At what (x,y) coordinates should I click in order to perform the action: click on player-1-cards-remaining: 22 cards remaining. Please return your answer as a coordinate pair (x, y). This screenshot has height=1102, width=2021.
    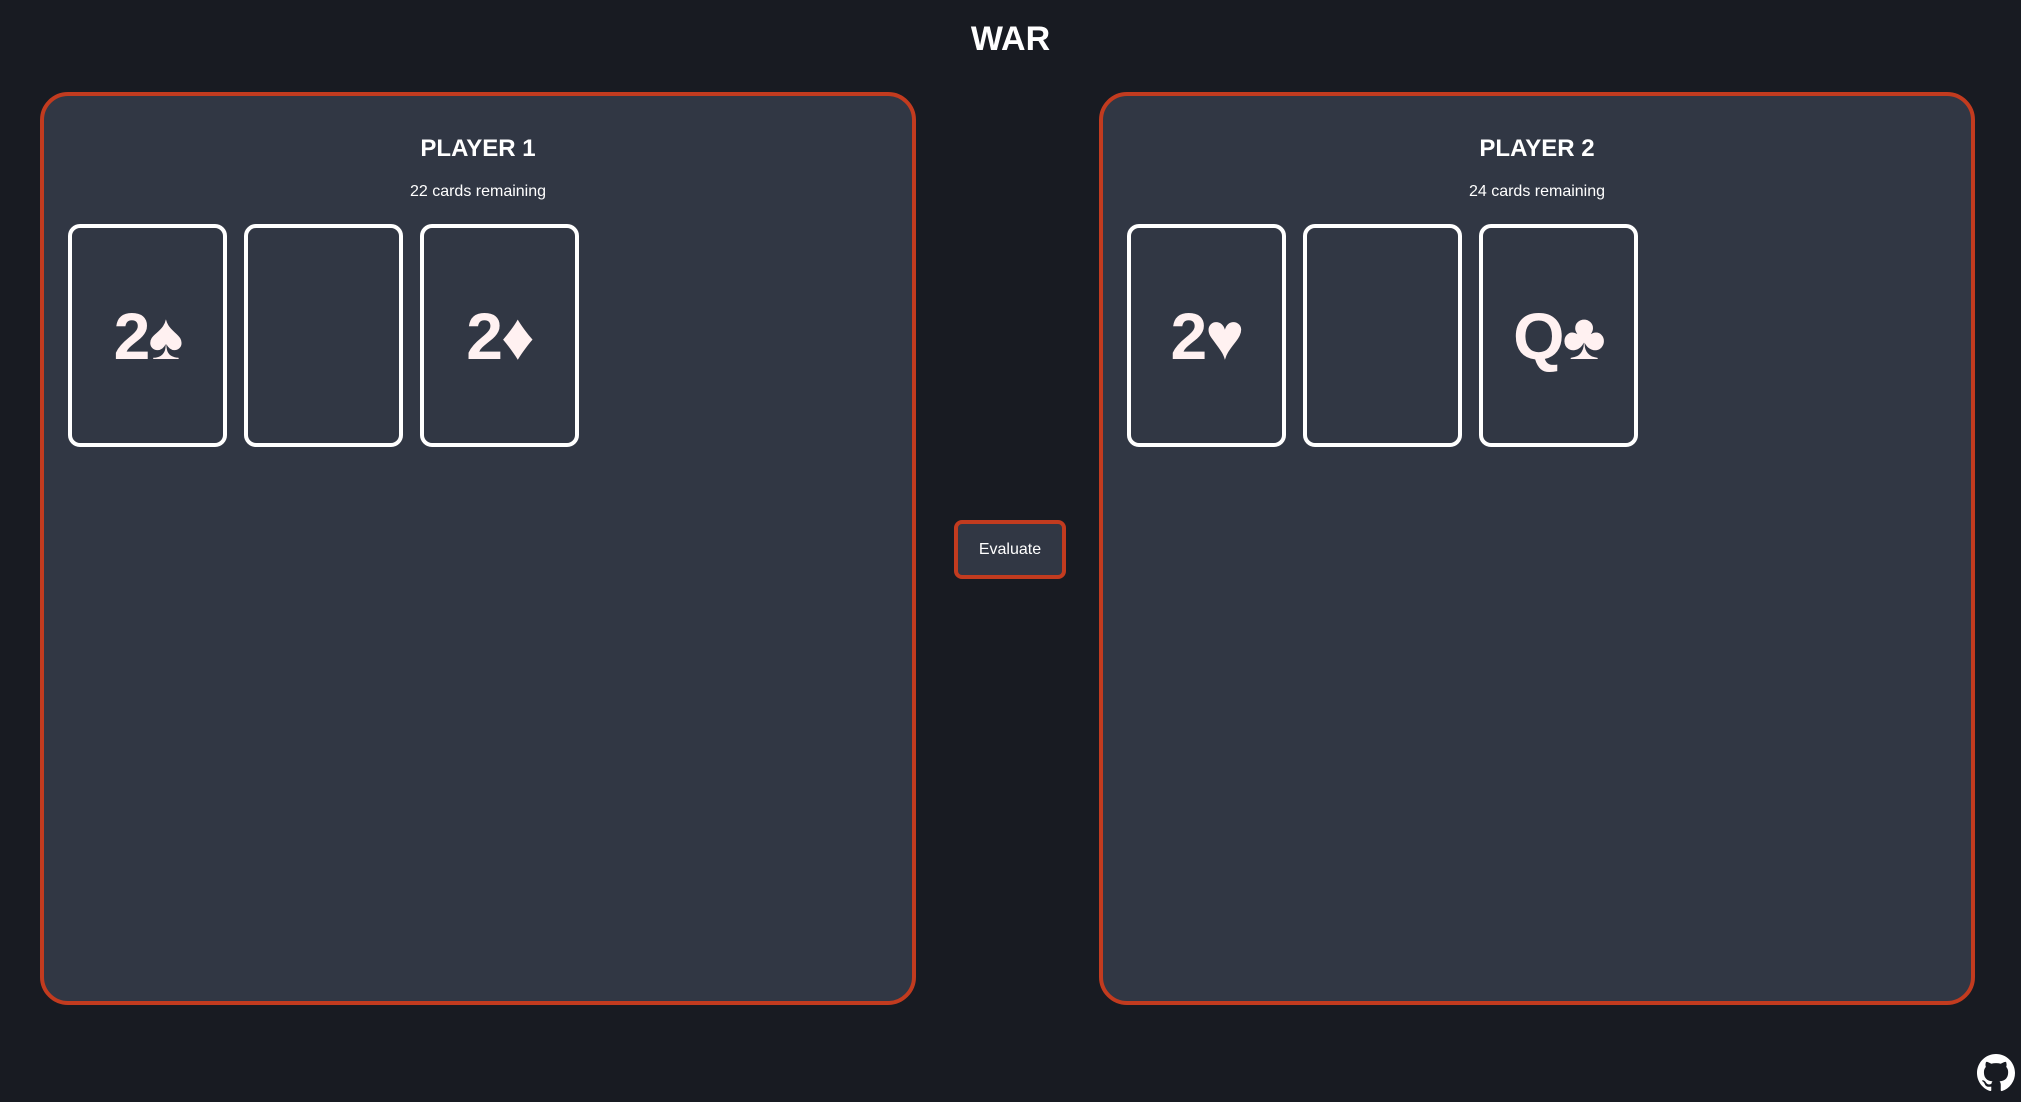
    Looking at the image, I should click on (478, 191).